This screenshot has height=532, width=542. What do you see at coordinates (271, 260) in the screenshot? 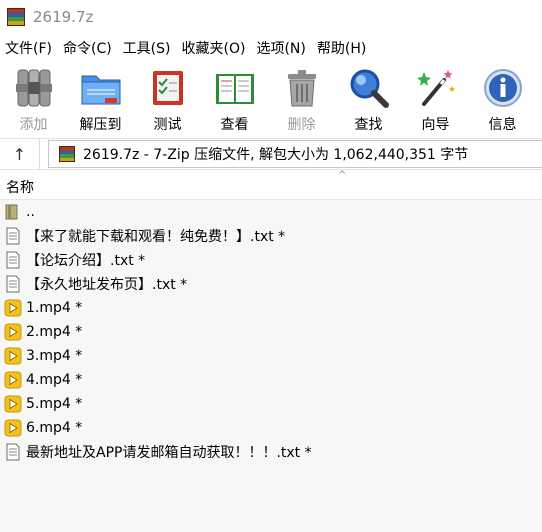
I see `list-item: 【论坛介绍】.txt *` at bounding box center [271, 260].